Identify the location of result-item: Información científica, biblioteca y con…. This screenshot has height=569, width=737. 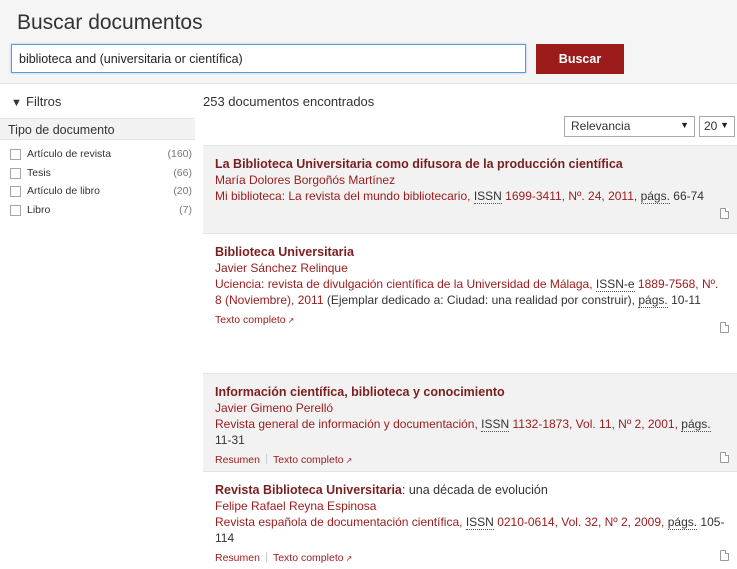
(470, 422).